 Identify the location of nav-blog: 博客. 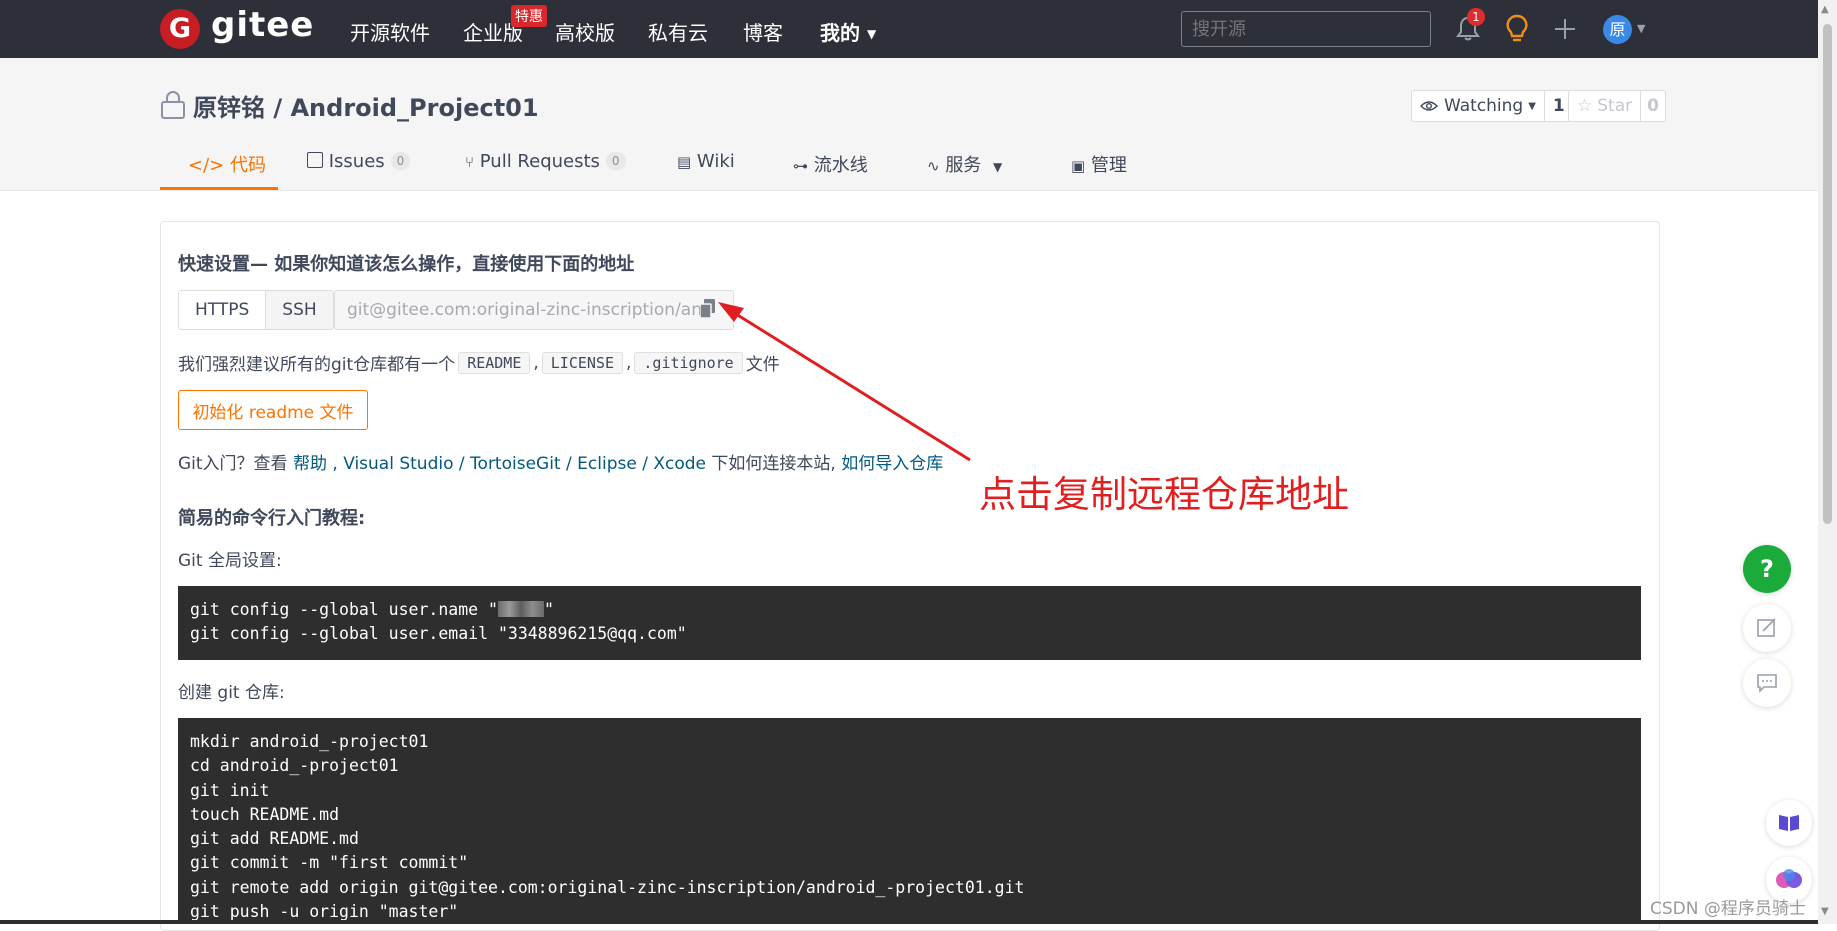
(763, 31).